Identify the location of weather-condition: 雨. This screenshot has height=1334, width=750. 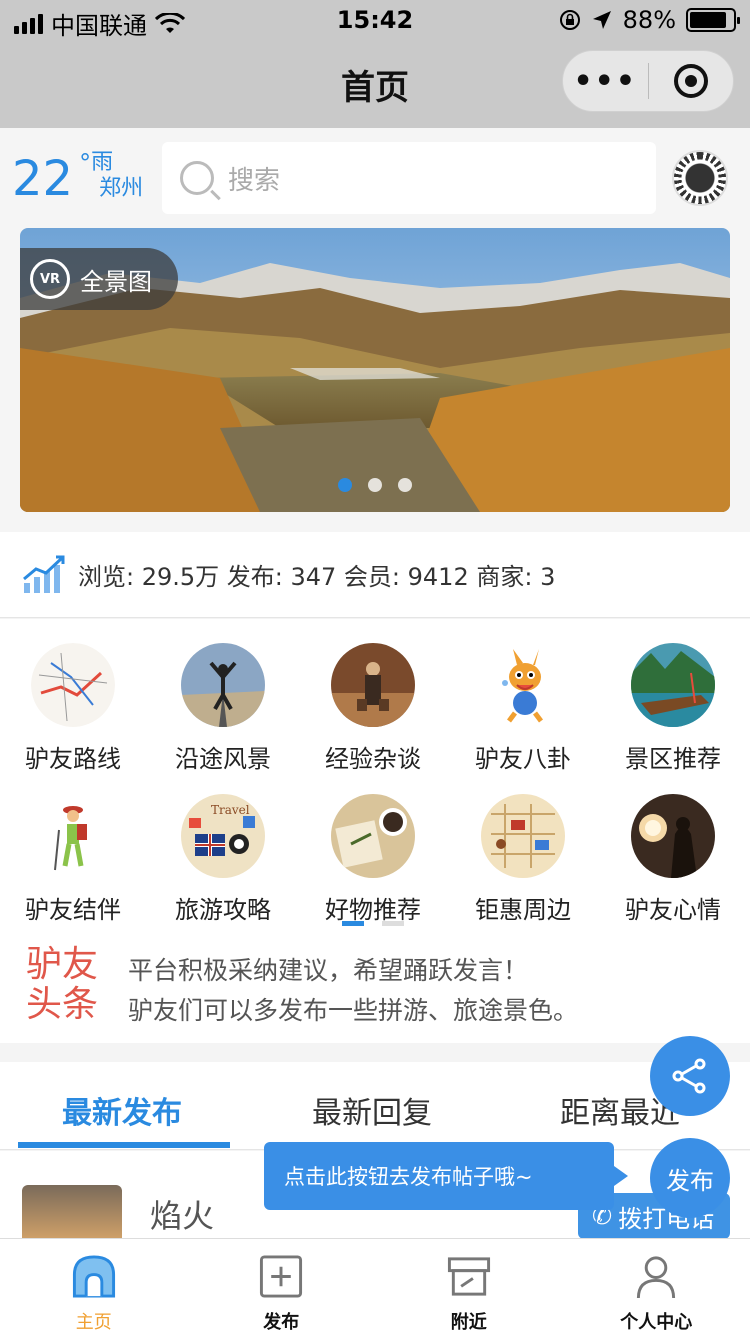
(102, 162).